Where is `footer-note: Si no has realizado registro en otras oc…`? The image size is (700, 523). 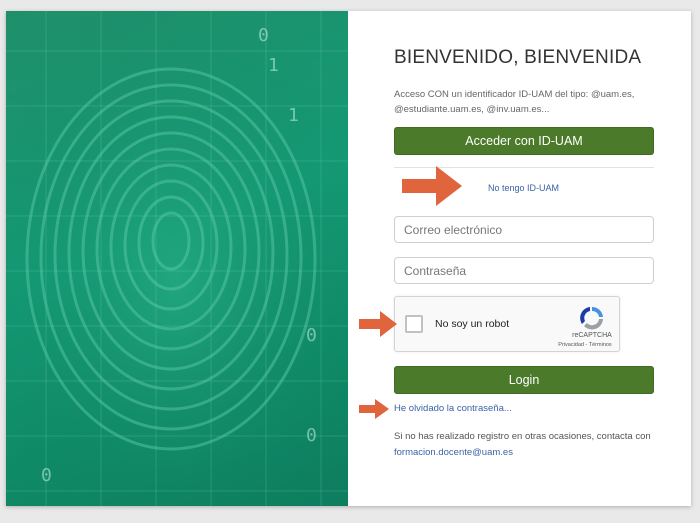
footer-note: Si no has realizado registro en otras oc… is located at coordinates (529, 445).